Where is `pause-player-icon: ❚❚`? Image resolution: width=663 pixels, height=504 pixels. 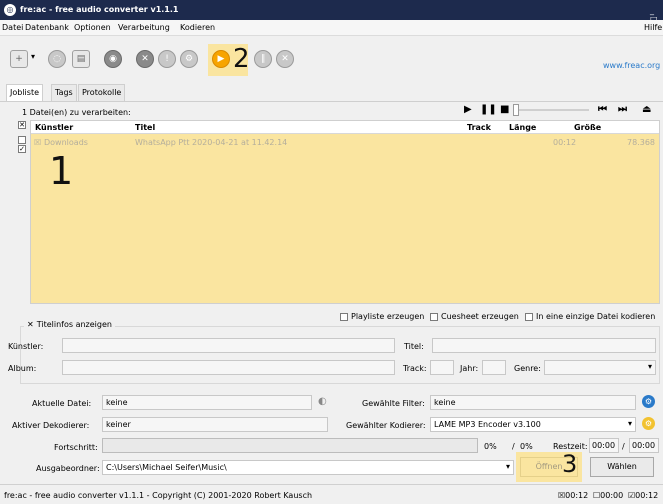
pause-player-icon: ❚❚ is located at coordinates (488, 109).